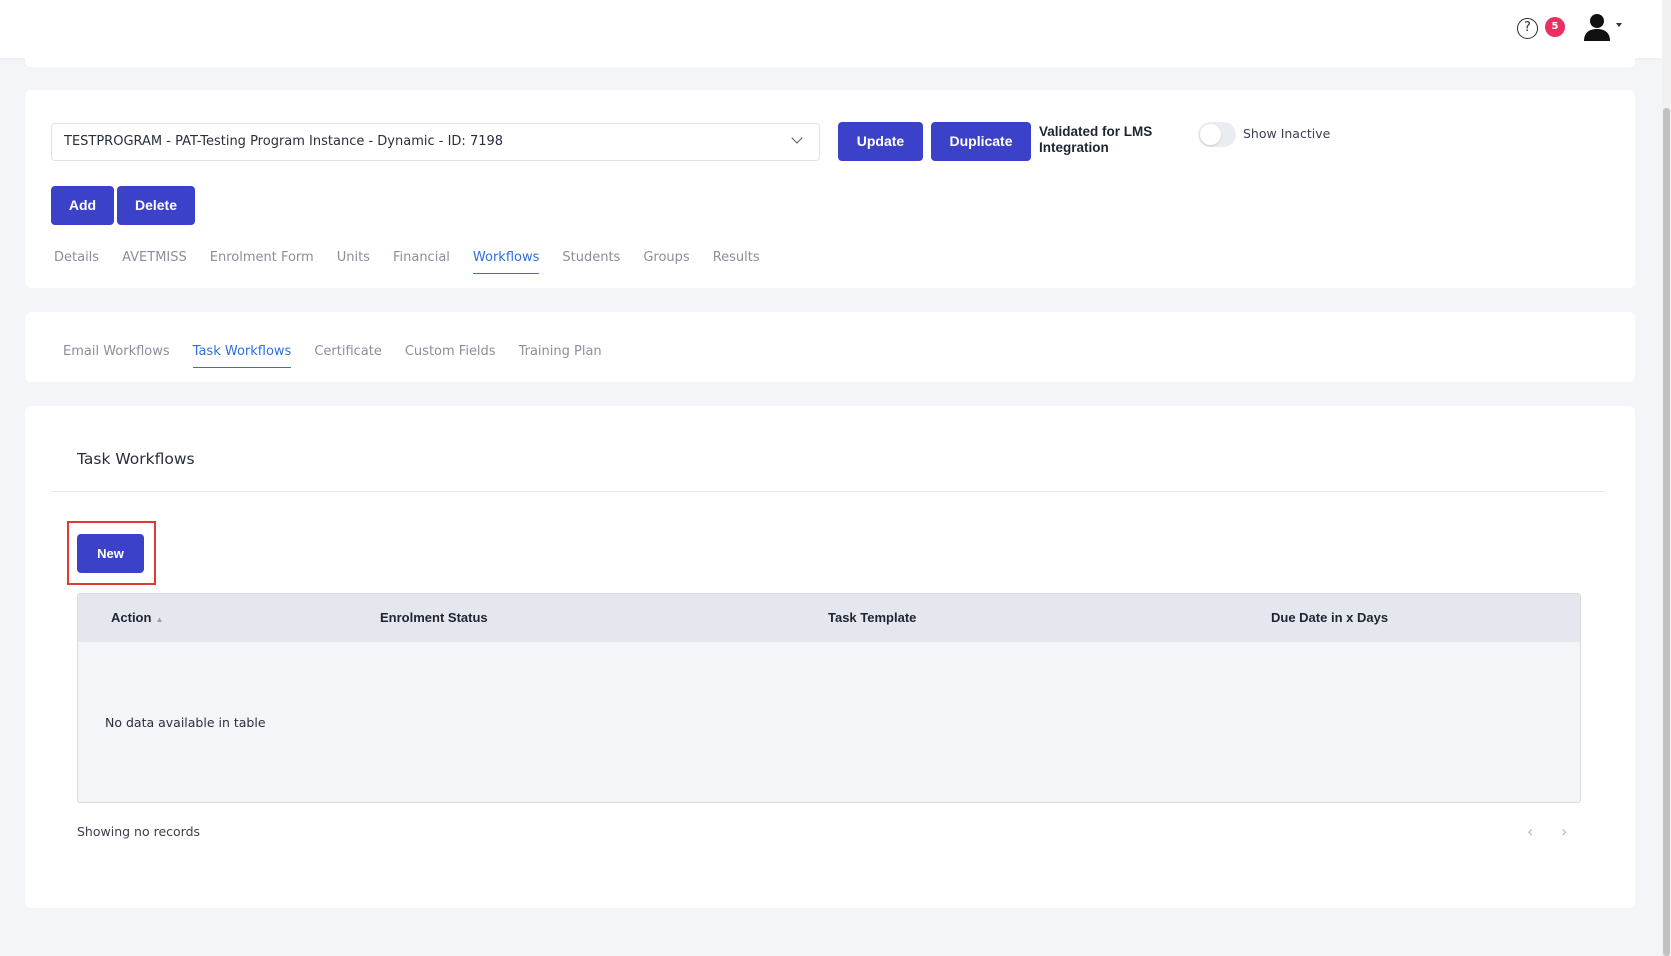 This screenshot has width=1671, height=956. What do you see at coordinates (981, 141) in the screenshot?
I see `duplicate-button: Duplicate` at bounding box center [981, 141].